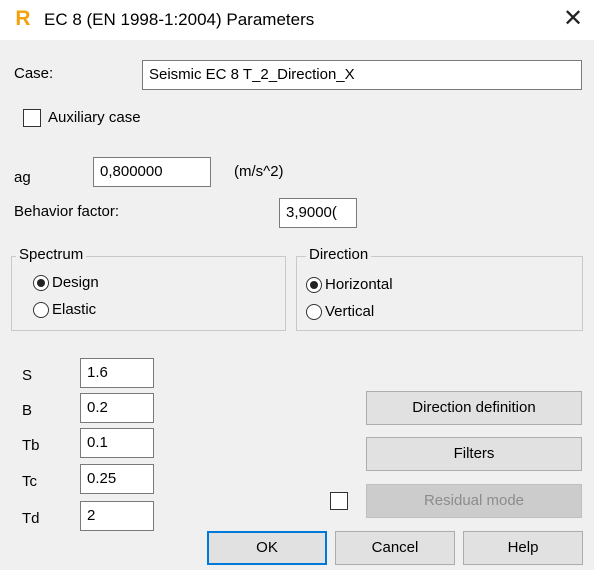  Describe the element at coordinates (117, 443) in the screenshot. I see `param-tb-field: 0.1` at that location.